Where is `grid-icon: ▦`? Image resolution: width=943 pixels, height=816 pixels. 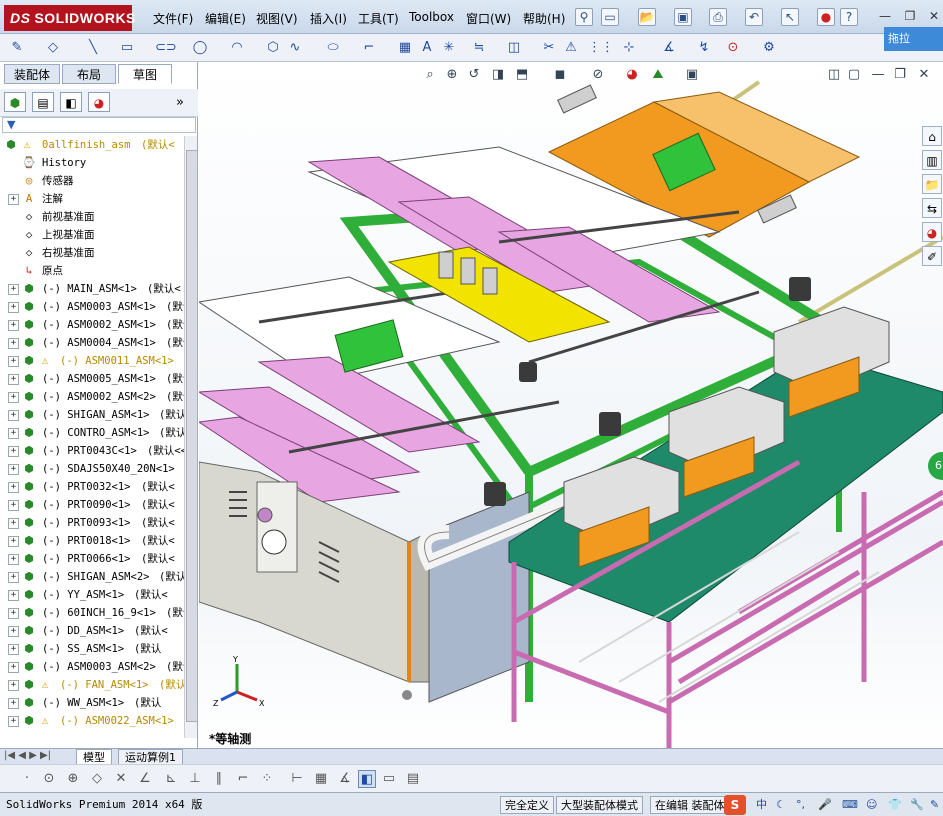
grid-icon: ▦ is located at coordinates (321, 779).